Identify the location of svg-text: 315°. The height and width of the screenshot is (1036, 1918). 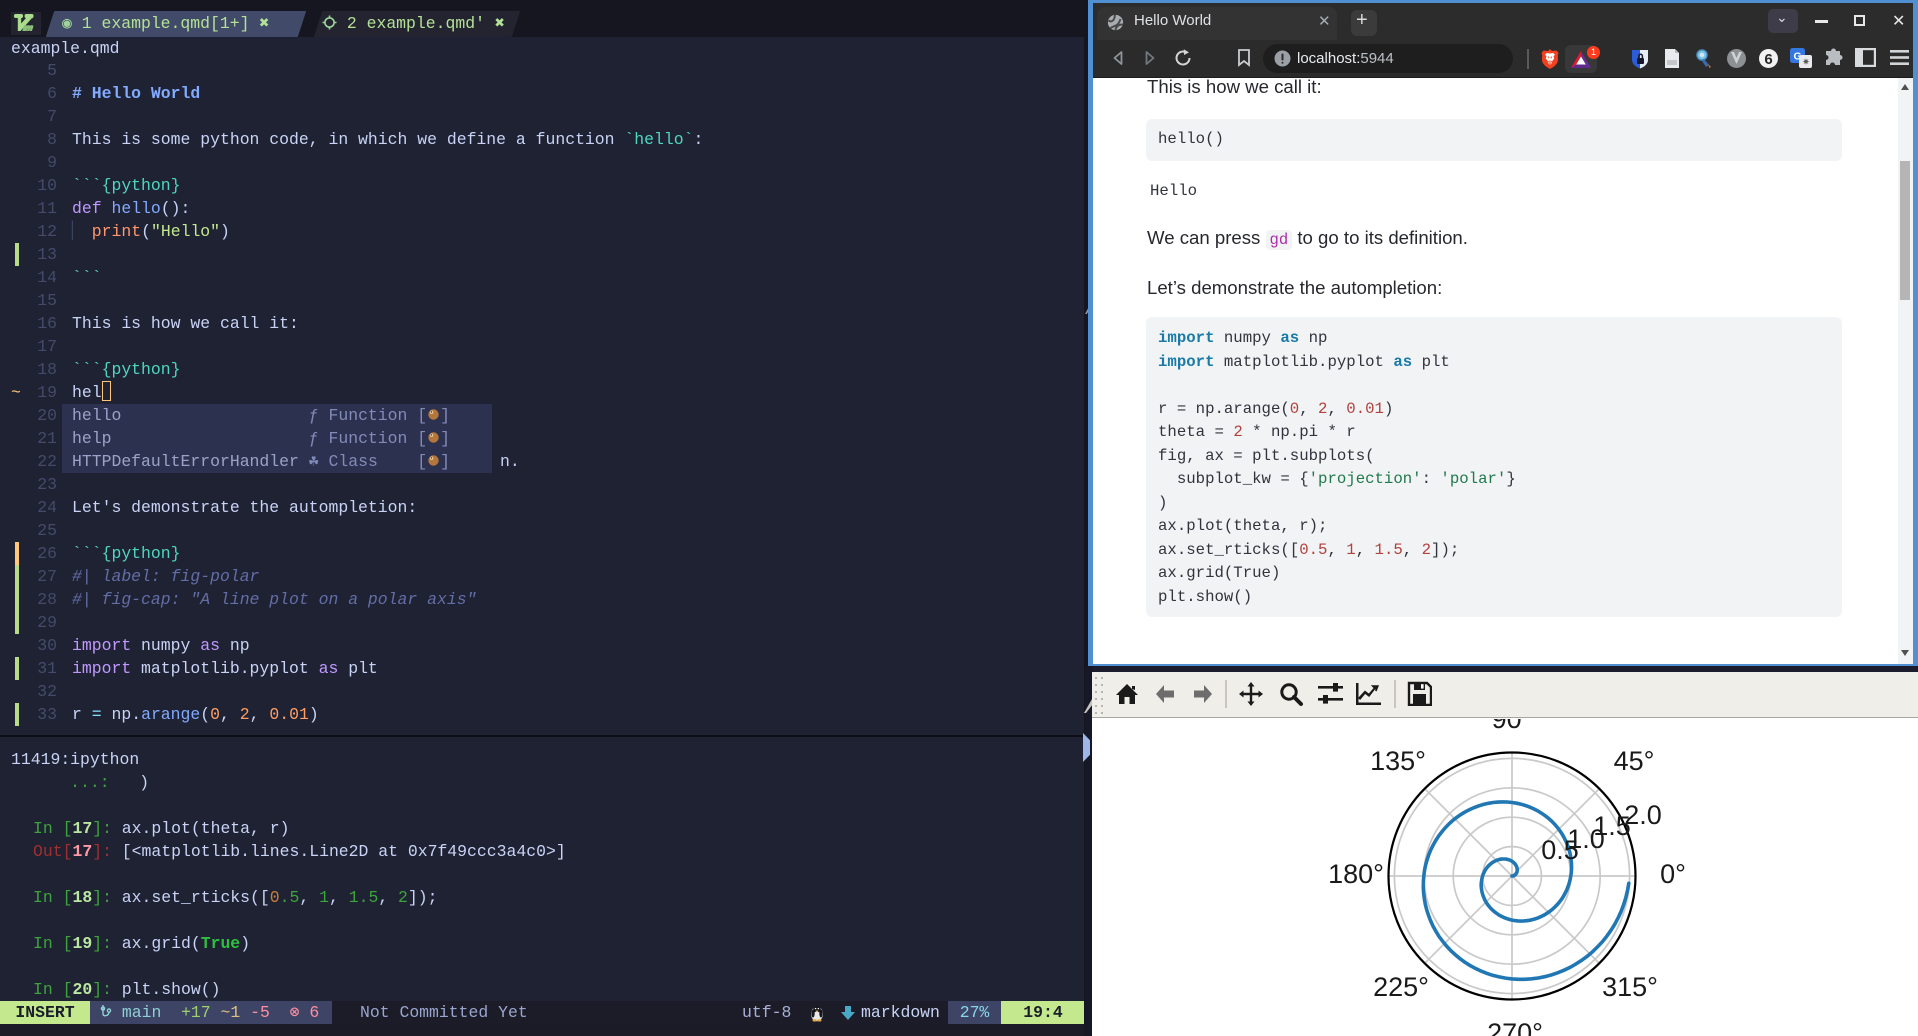
(1630, 987).